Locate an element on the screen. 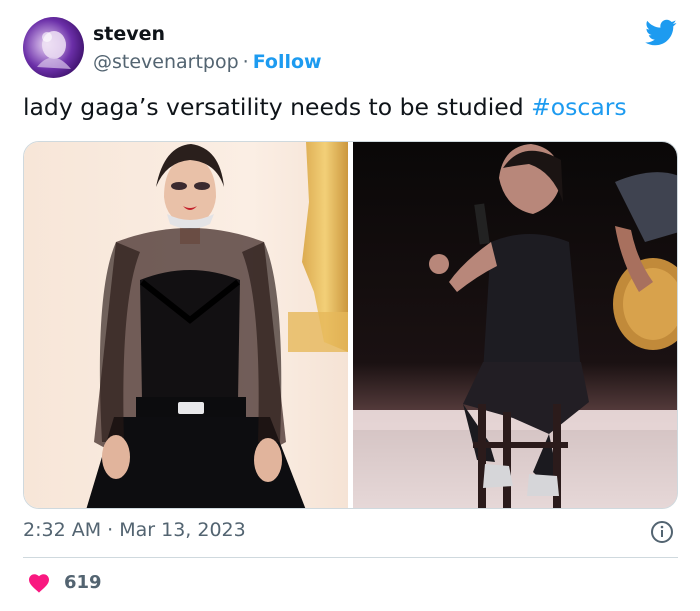 This screenshot has height=611, width=700. hashtag-link: #oscars is located at coordinates (579, 107).